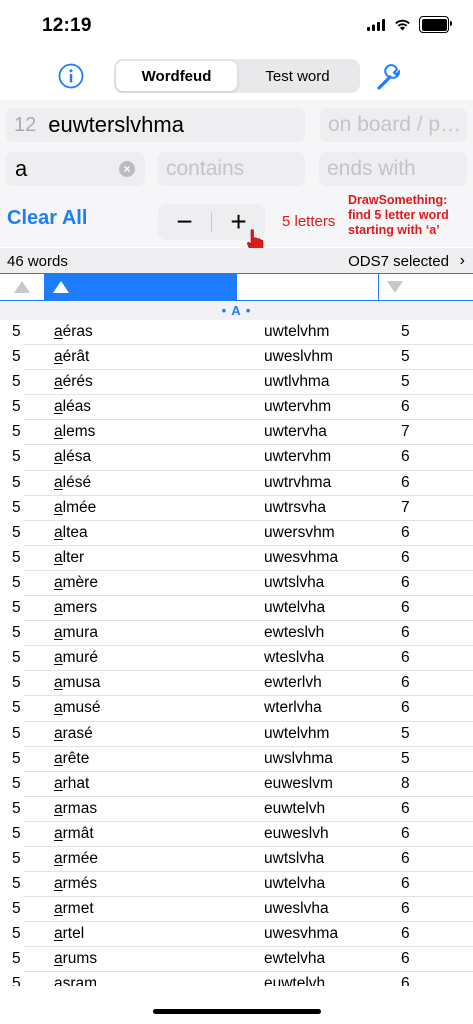  I want to click on home-indicator, so click(237, 1011).